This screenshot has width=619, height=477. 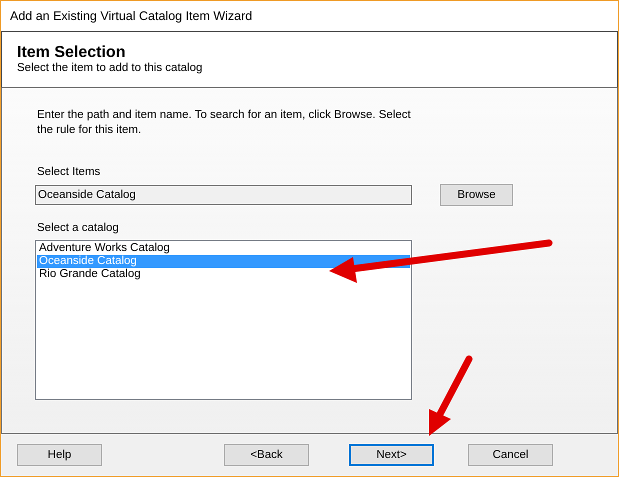 I want to click on wizard-button: Next>, so click(x=391, y=455).